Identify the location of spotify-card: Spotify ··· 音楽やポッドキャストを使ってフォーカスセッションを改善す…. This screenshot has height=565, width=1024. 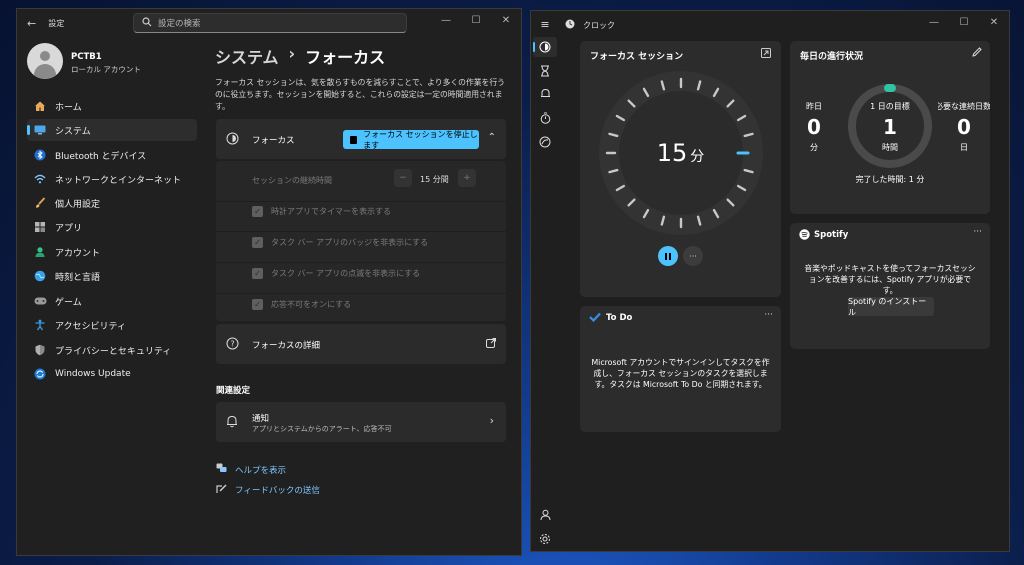
(890, 286).